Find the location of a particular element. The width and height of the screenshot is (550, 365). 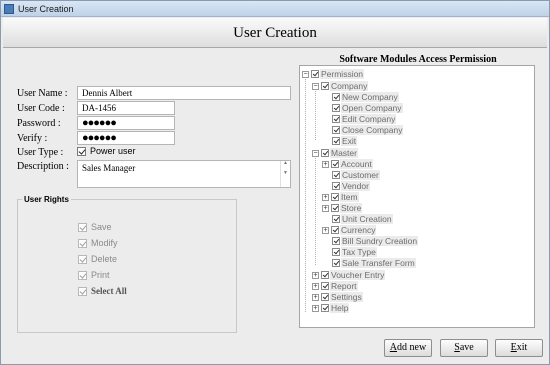

save-button: Save is located at coordinates (464, 348).